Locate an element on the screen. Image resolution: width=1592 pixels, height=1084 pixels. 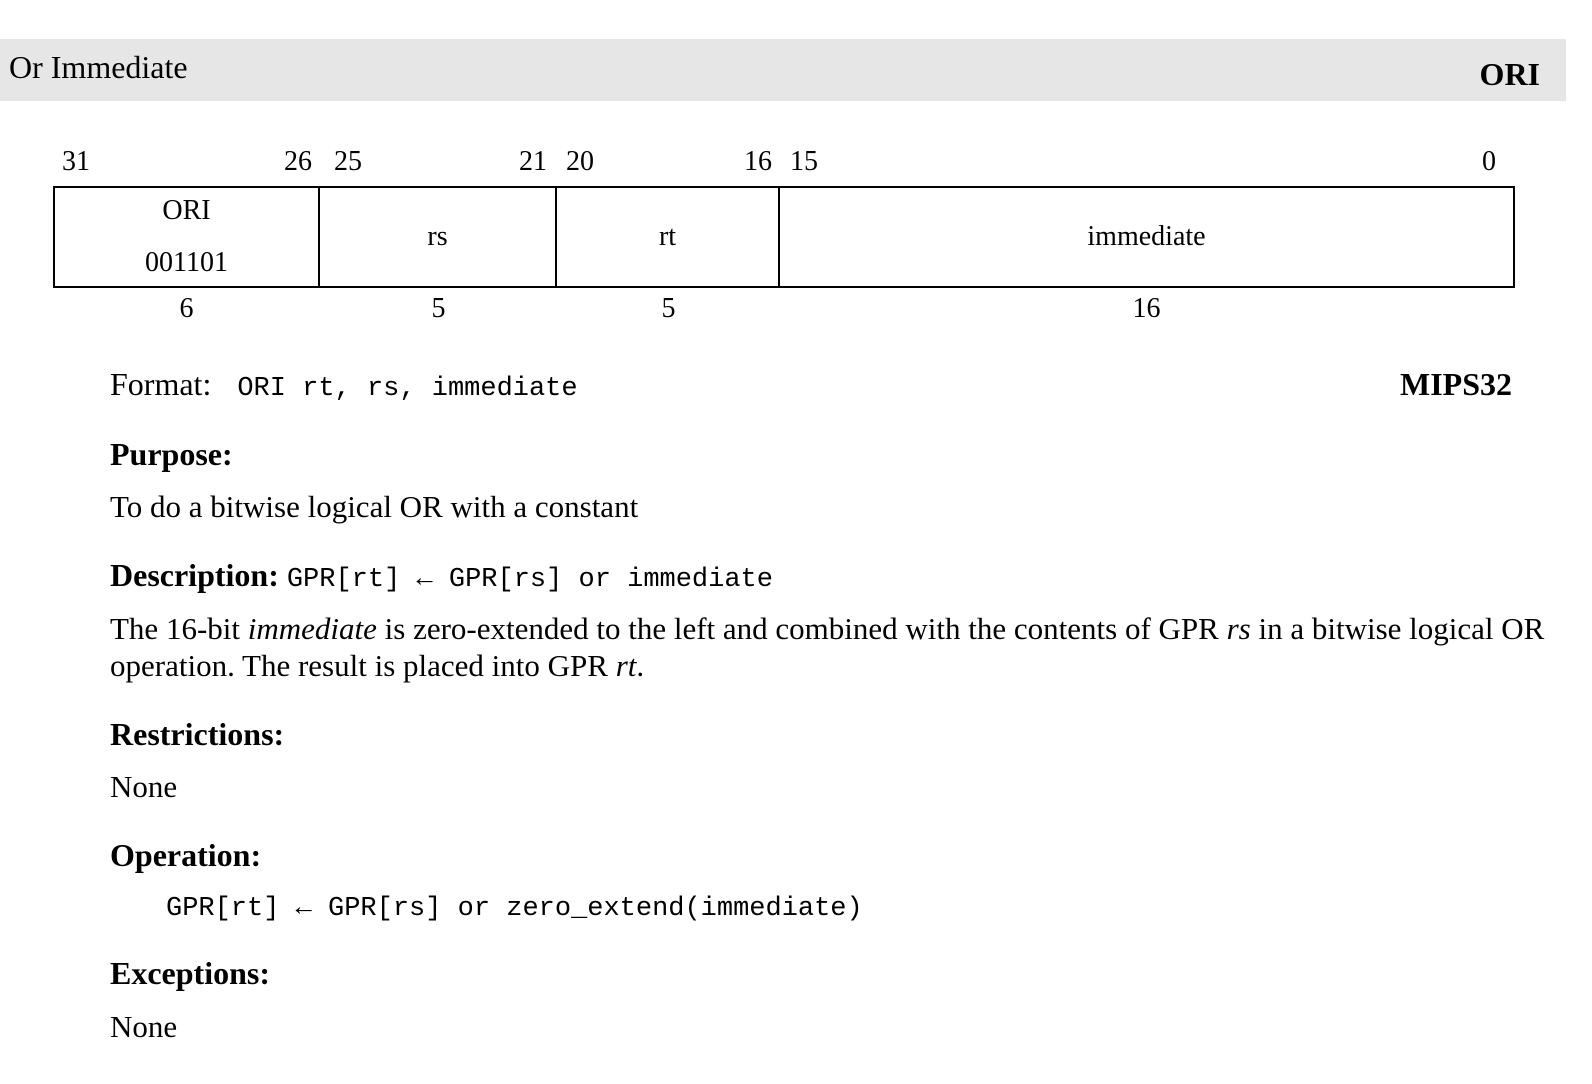
field-opcode: ORI 001101 is located at coordinates (186, 237).